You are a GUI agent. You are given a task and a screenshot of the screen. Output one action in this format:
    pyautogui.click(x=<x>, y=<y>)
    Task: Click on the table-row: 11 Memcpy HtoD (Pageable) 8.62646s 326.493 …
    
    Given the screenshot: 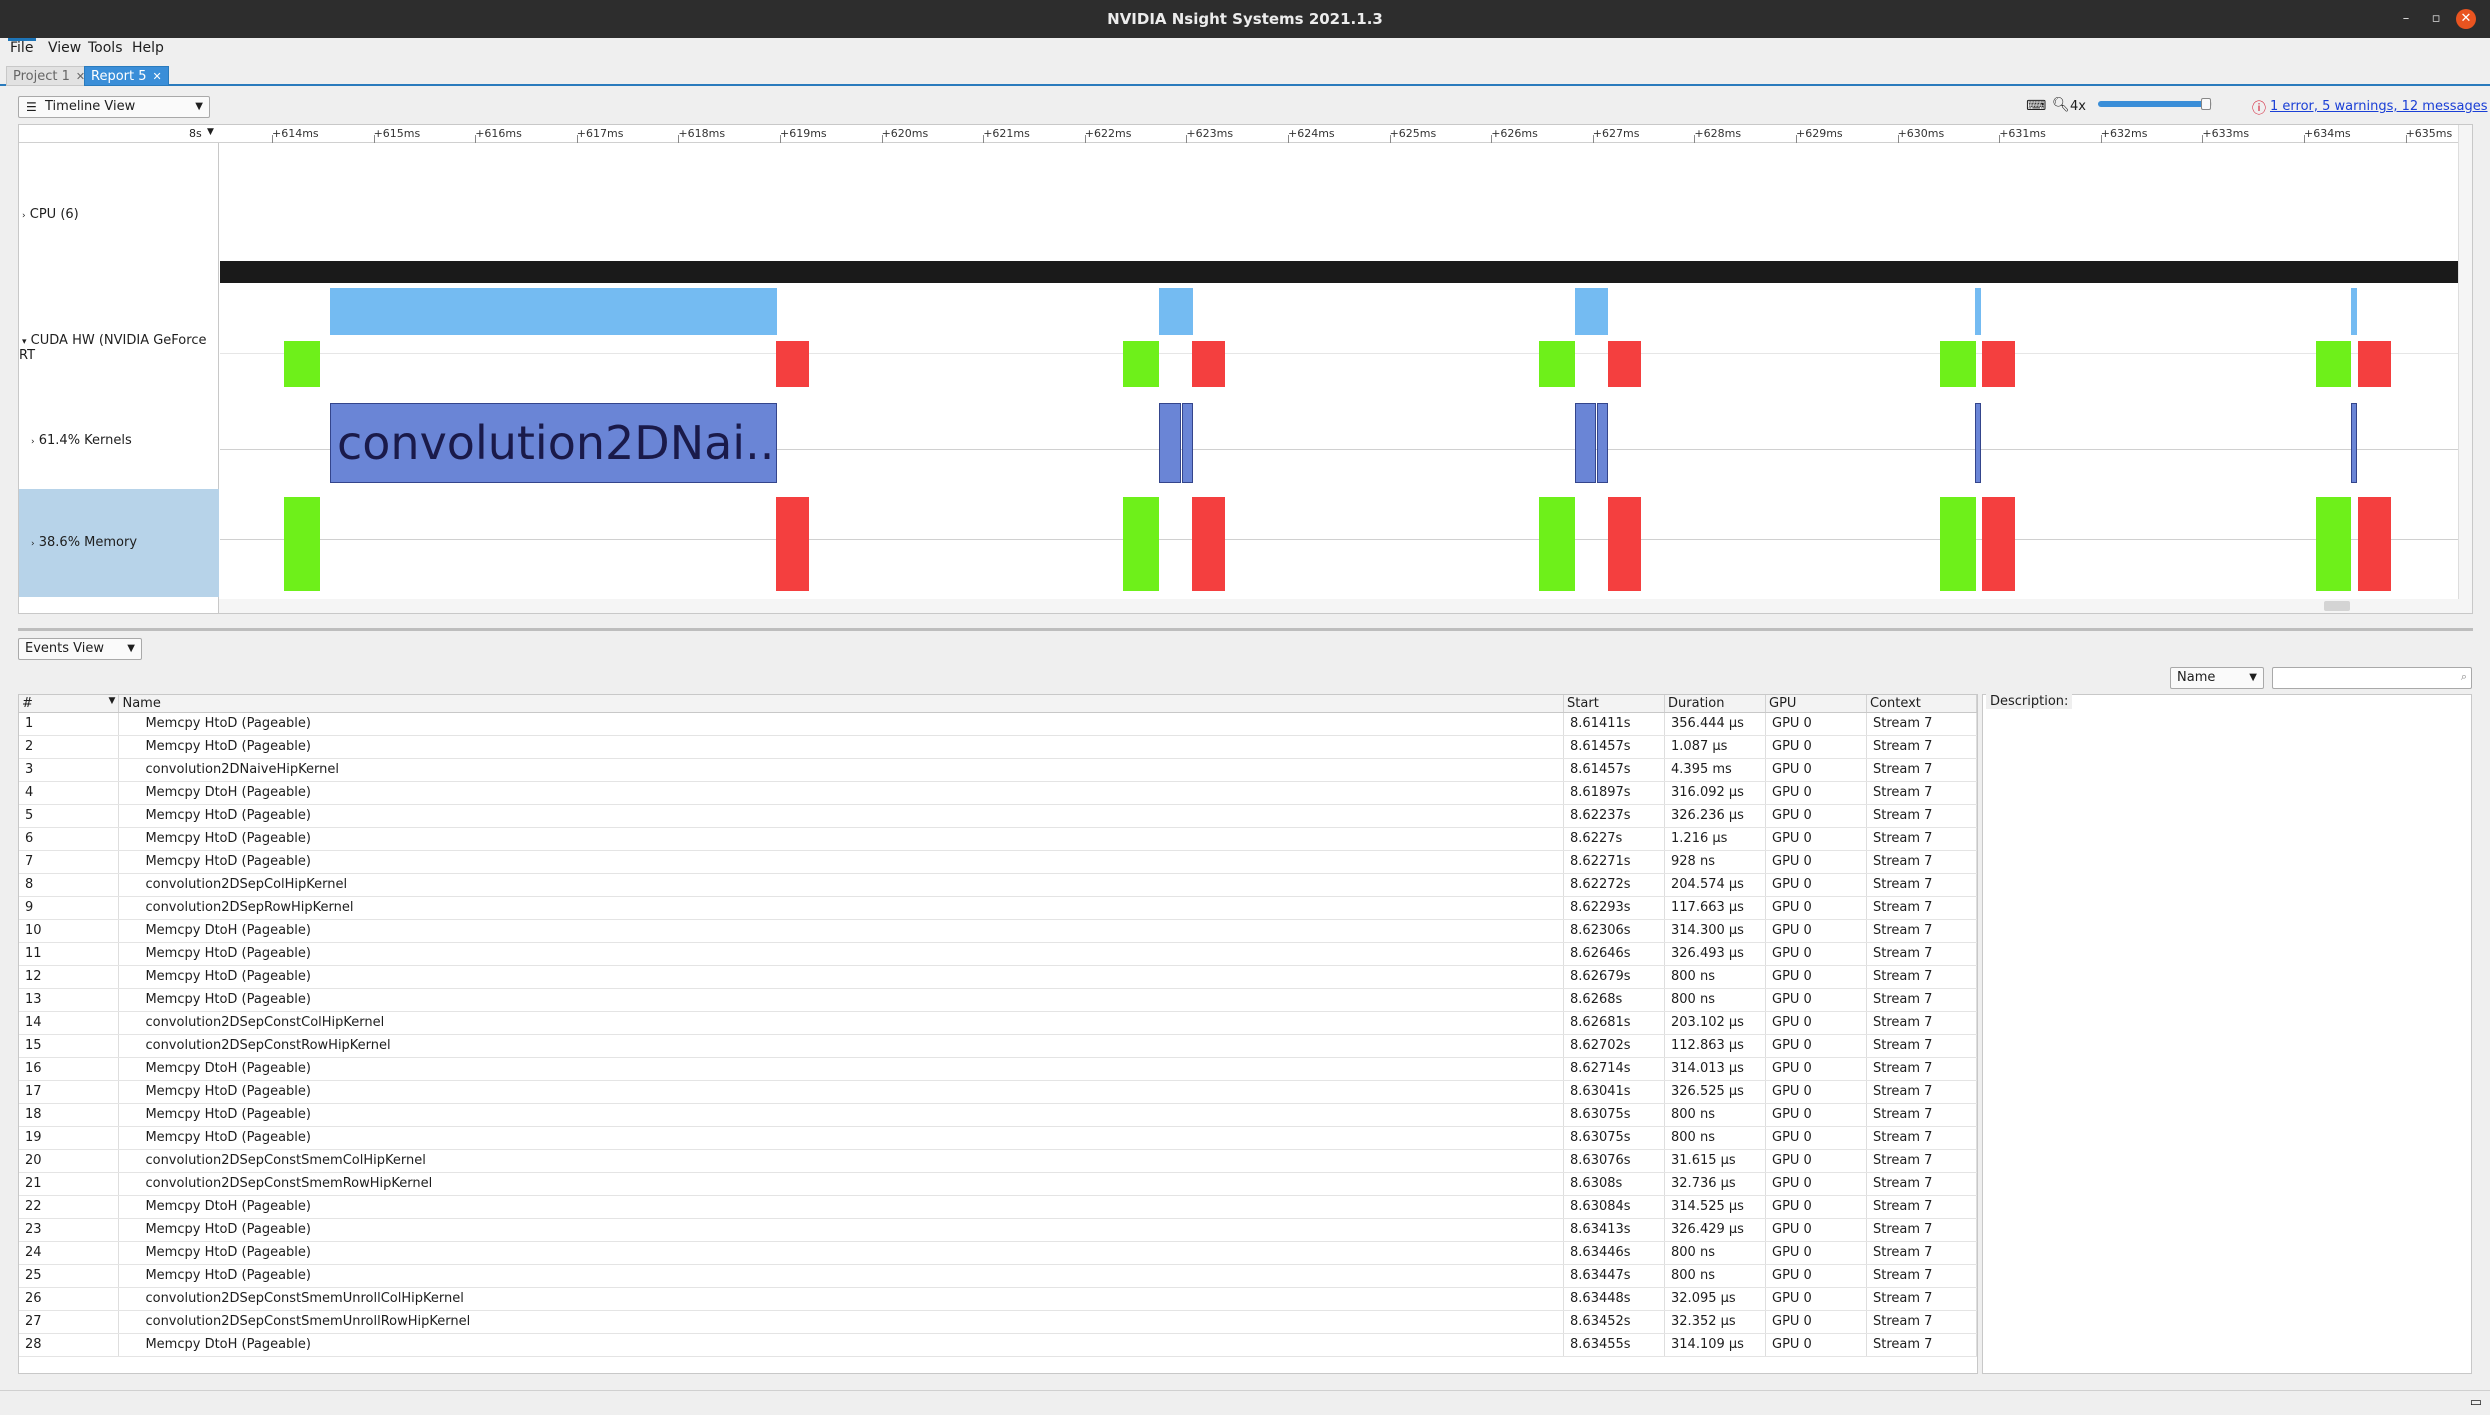 What is the action you would take?
    pyautogui.click(x=998, y=954)
    